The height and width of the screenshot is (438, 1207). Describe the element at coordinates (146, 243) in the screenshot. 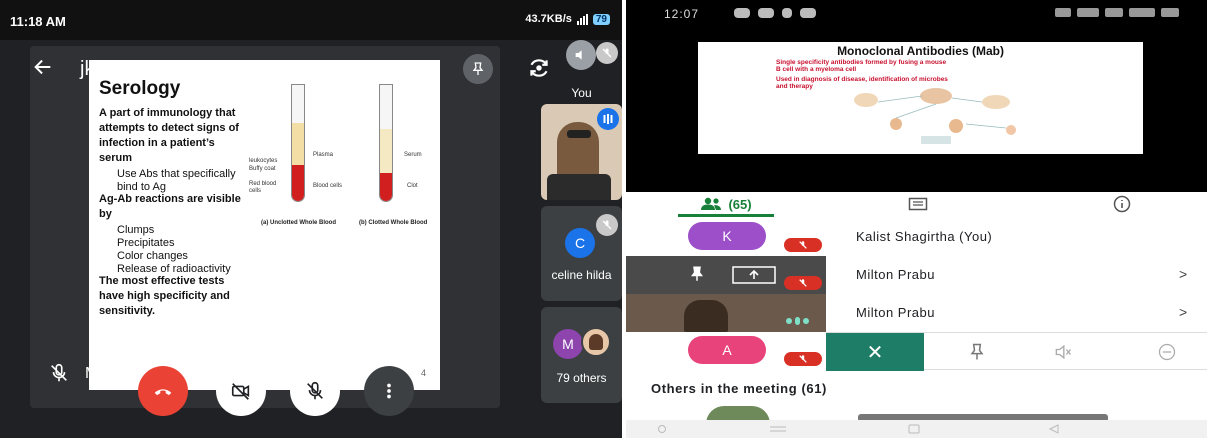

I see `slide-line: Precipitates` at that location.